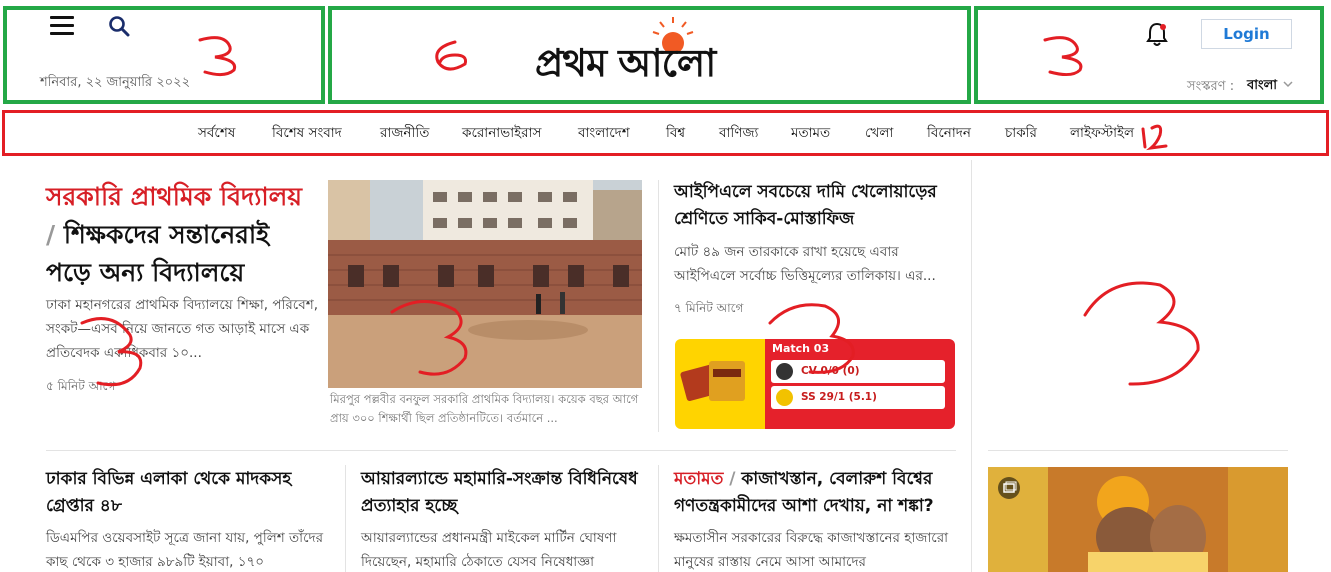 This screenshot has height=572, width=1331. I want to click on site-logo: প্রথম আলো, so click(670, 48).